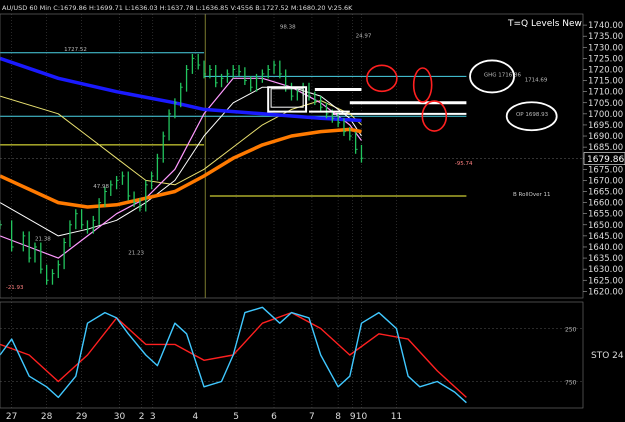  Describe the element at coordinates (274, 417) in the screenshot. I see `x-tick-label: 6` at that location.